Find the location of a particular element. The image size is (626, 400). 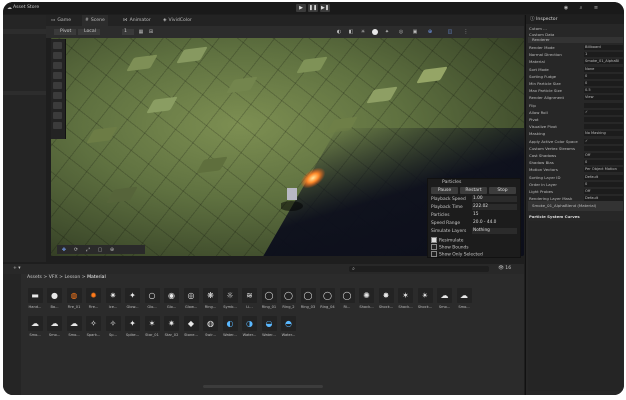

playback-time-field: 222.02 is located at coordinates (494, 207).